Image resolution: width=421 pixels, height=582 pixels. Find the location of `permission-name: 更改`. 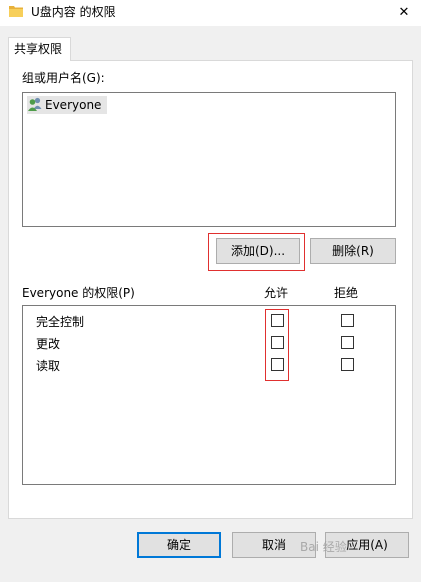

permission-name: 更改 is located at coordinates (48, 344).